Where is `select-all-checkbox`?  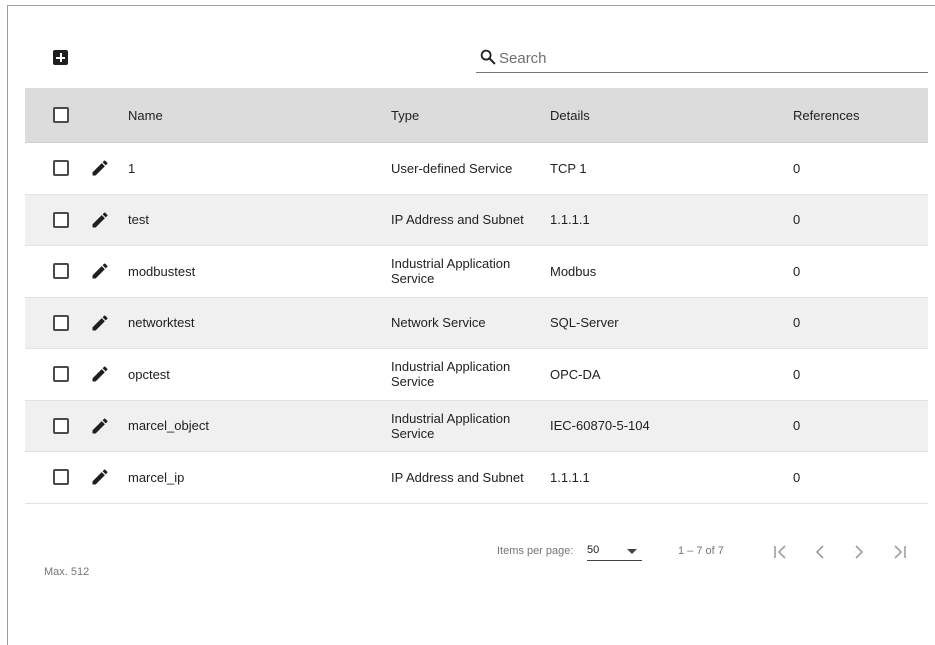
select-all-checkbox is located at coordinates (61, 115).